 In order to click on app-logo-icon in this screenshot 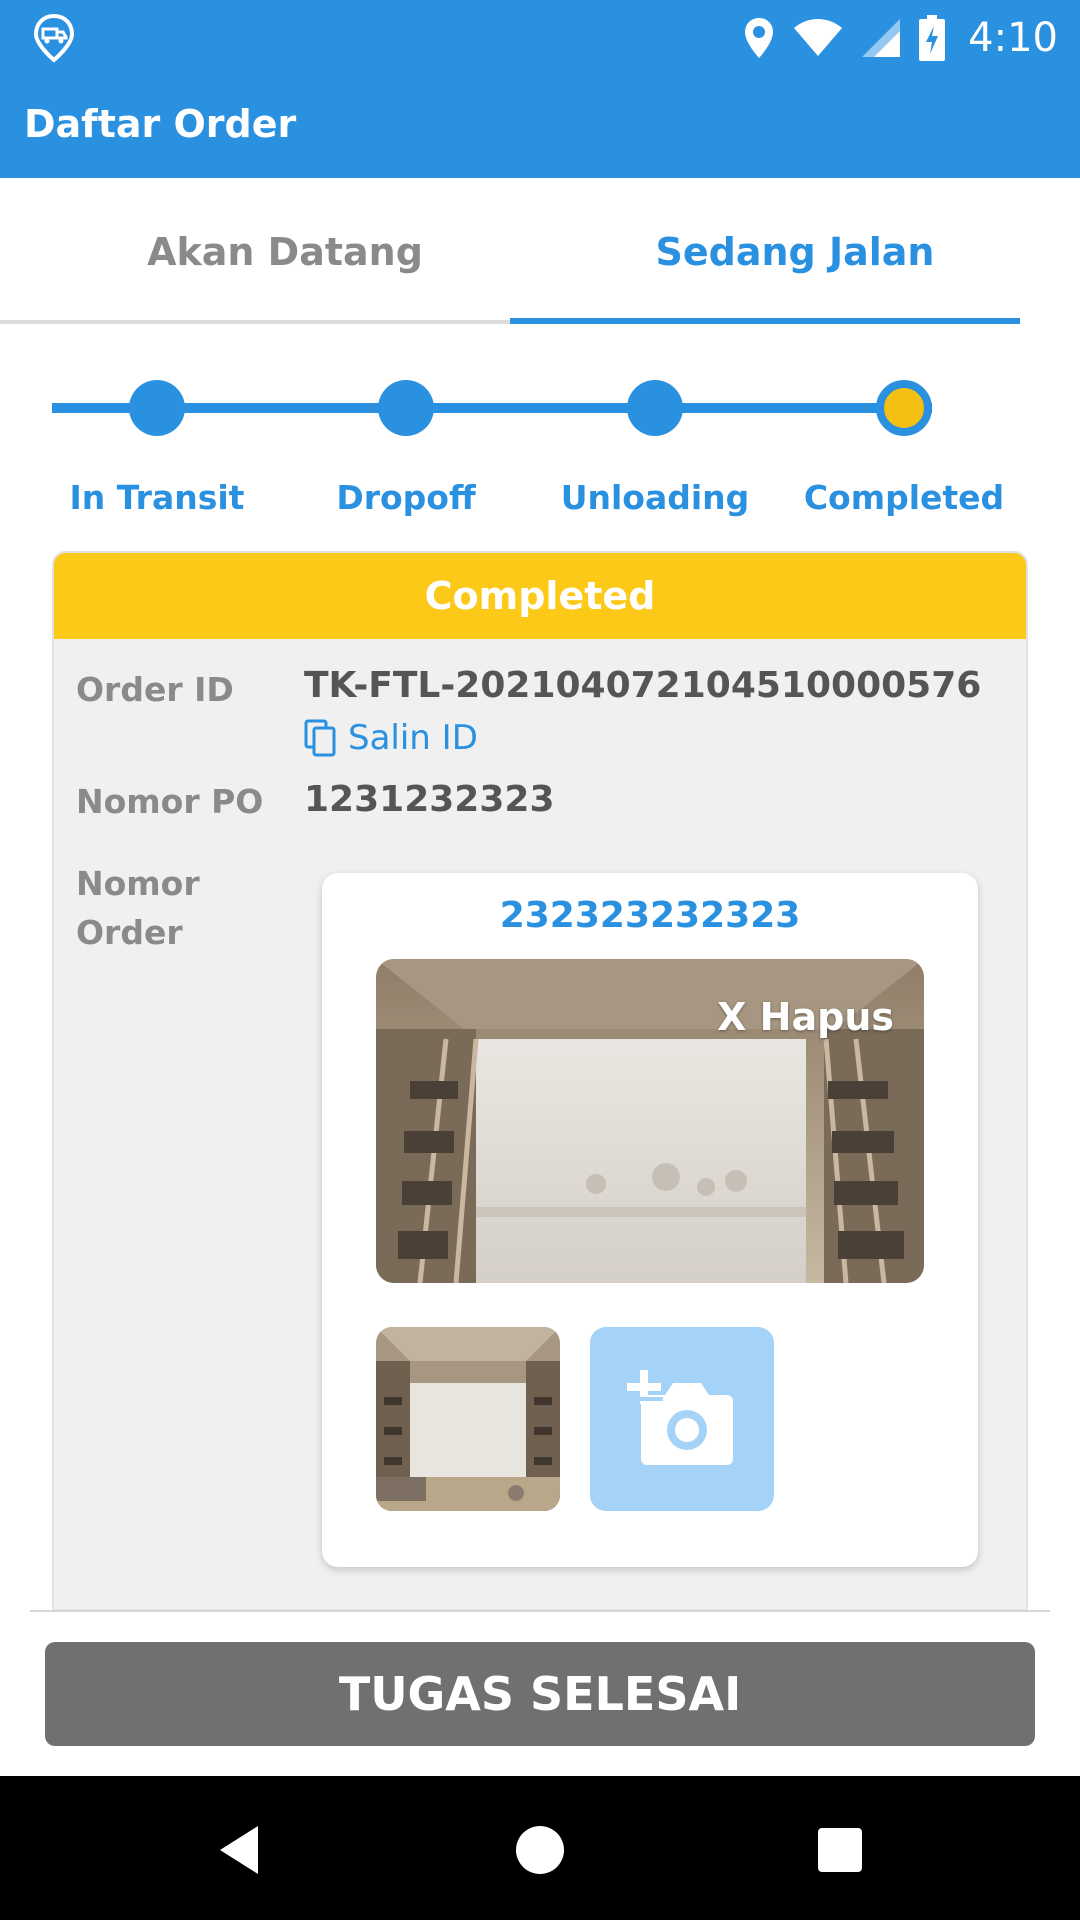, I will do `click(54, 38)`.